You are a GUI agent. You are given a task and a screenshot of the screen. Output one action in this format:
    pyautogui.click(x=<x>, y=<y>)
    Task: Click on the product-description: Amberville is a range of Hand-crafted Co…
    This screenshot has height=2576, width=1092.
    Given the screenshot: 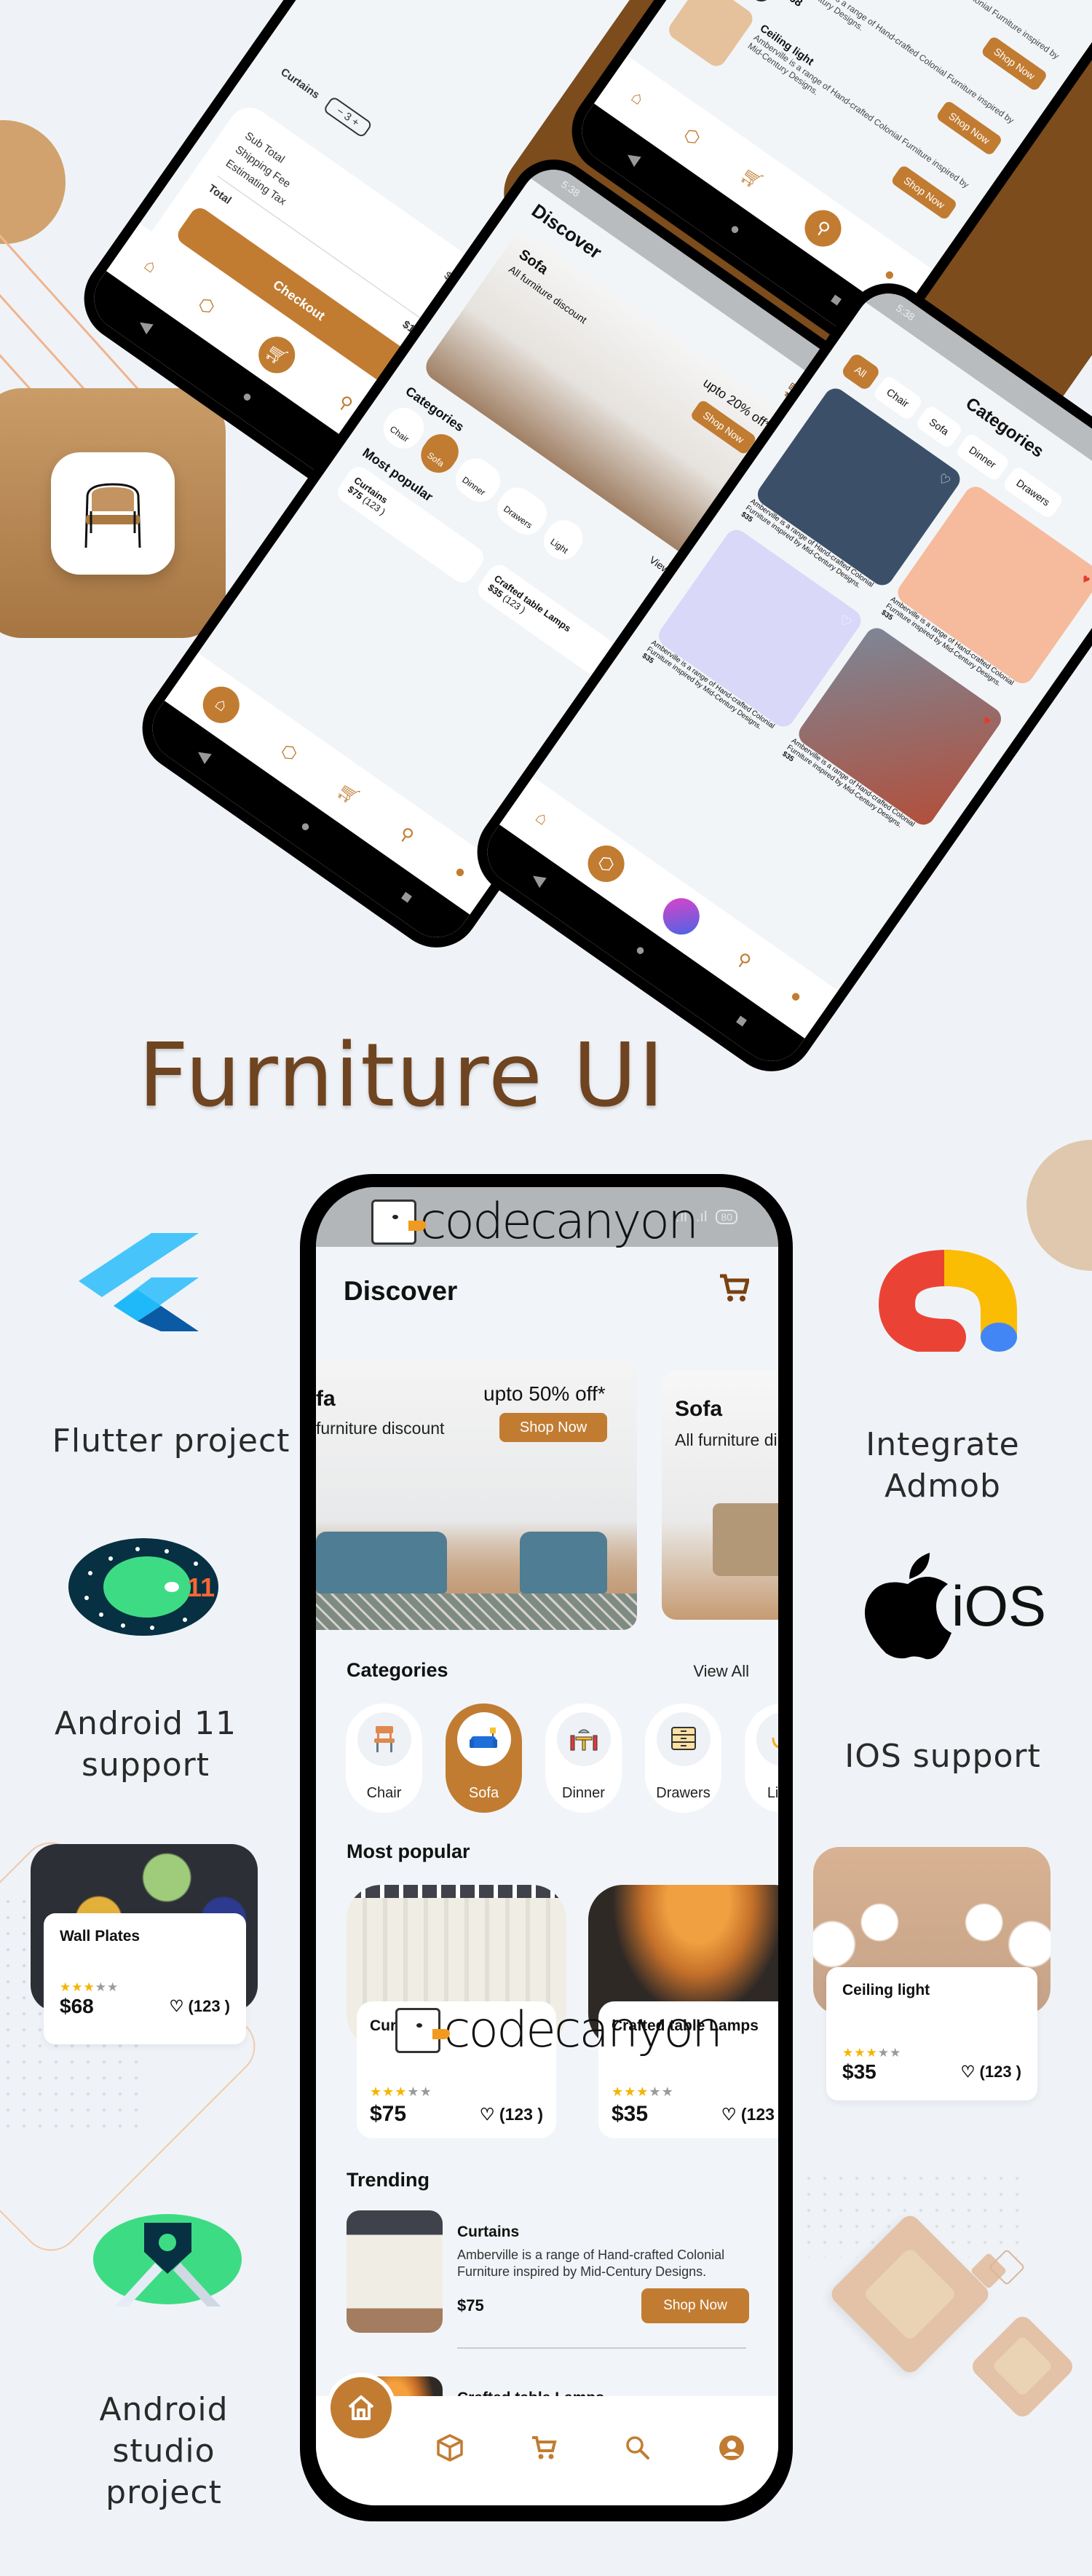 What is the action you would take?
    pyautogui.click(x=591, y=2264)
    